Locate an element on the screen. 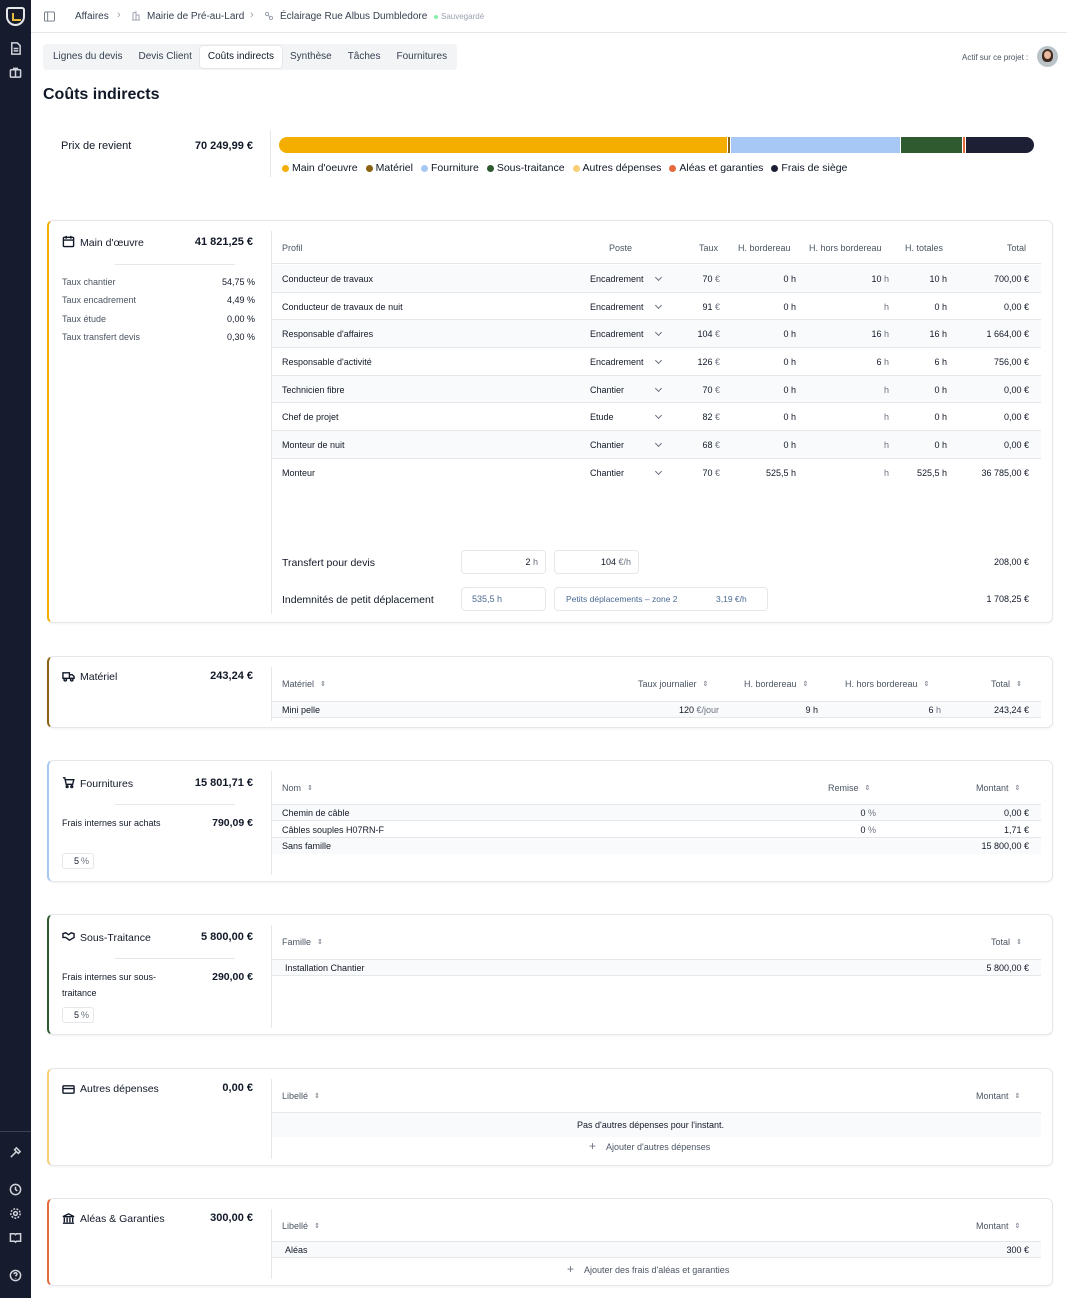 The width and height of the screenshot is (1067, 1298). taux-input: 68 € is located at coordinates (694, 445).